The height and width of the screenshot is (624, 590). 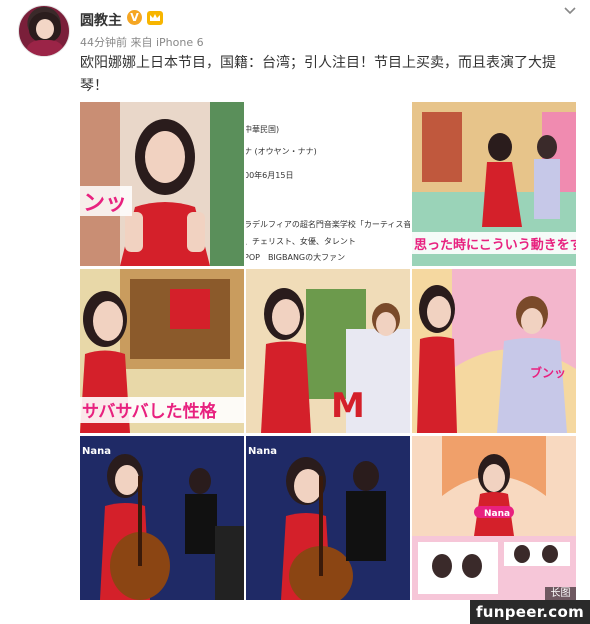 I want to click on tile9-label: Nana, so click(x=497, y=514).